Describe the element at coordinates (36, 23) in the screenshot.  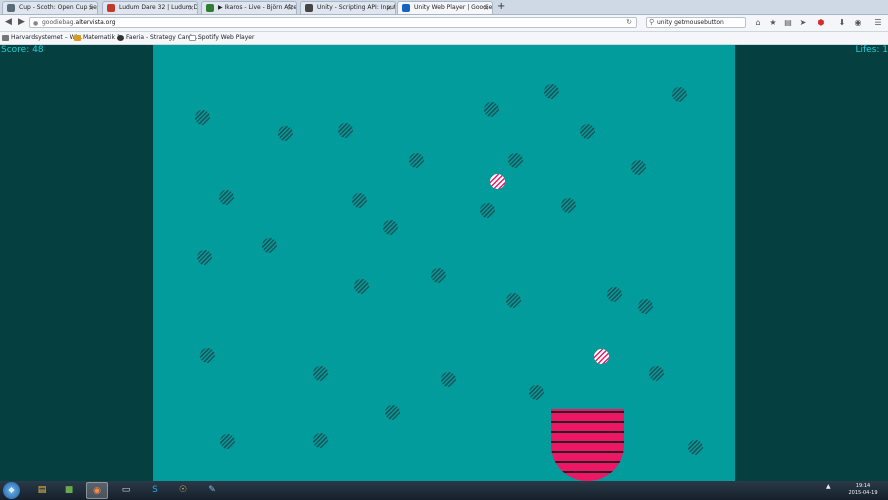
I see `globe-icon: ●` at that location.